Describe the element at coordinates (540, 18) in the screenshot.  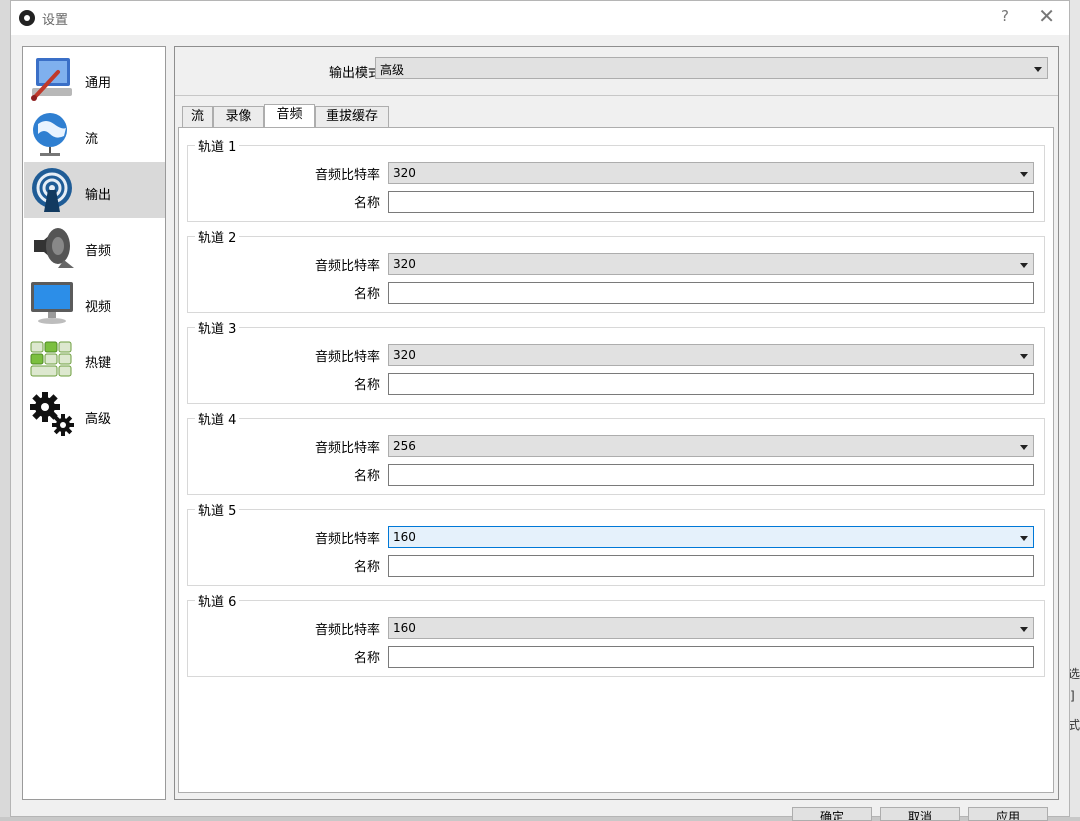
I see `title-bar: 设置 ? ✕` at that location.